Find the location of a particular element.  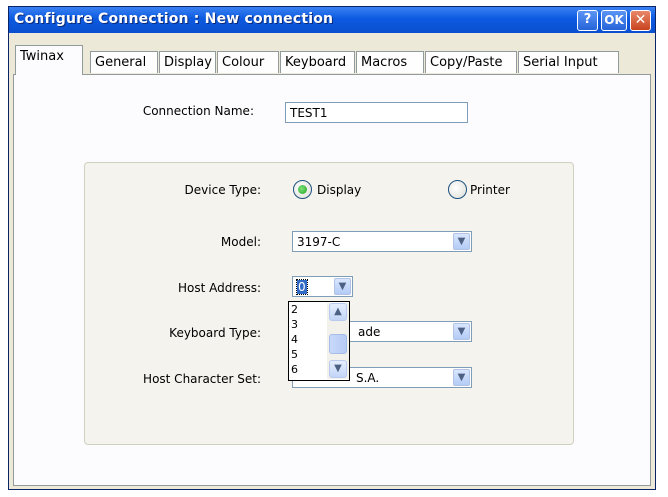

chevron-up-icon: ▲ is located at coordinates (338, 312).